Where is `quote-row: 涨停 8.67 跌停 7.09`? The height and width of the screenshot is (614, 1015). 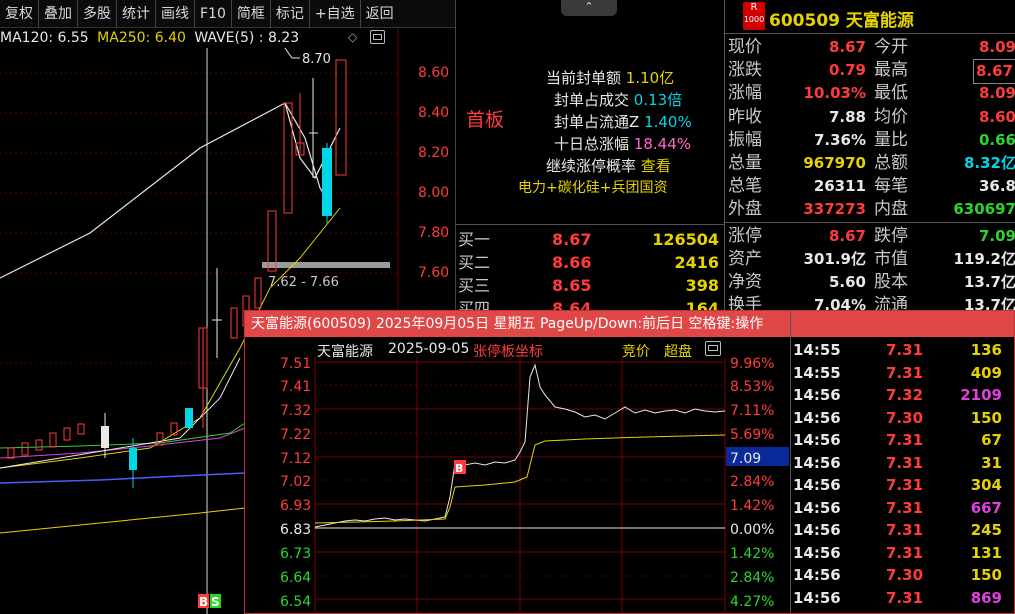 quote-row: 涨停 8.67 跌停 7.09 is located at coordinates (870, 236).